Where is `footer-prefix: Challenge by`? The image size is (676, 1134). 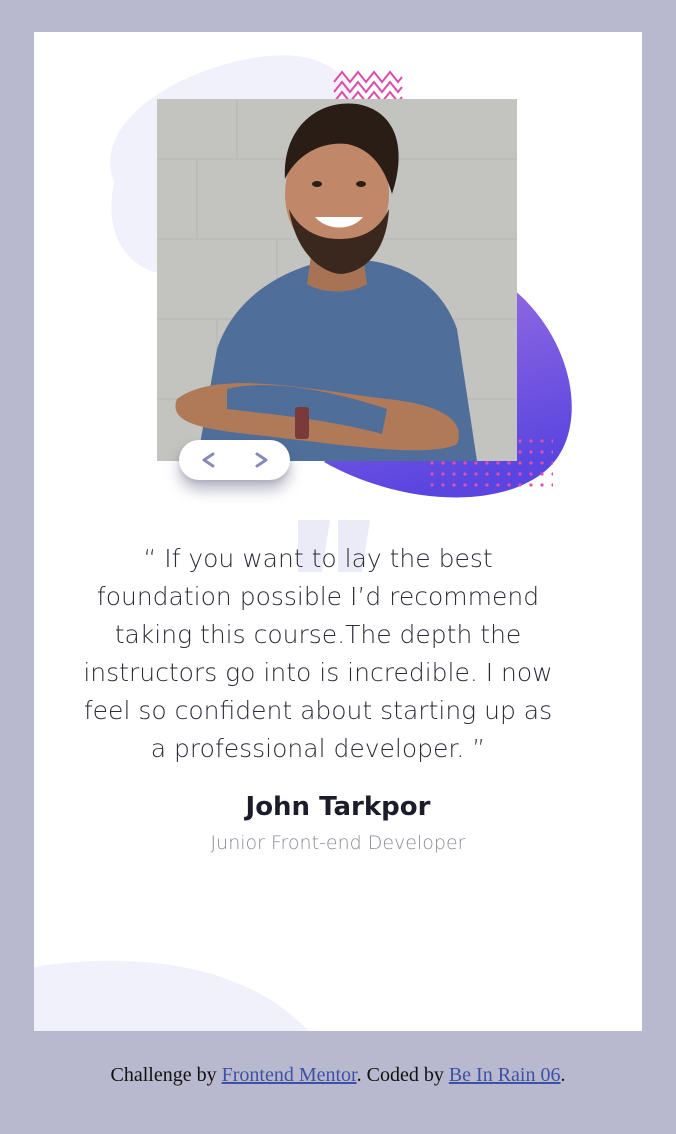
footer-prefix: Challenge by is located at coordinates (166, 1075).